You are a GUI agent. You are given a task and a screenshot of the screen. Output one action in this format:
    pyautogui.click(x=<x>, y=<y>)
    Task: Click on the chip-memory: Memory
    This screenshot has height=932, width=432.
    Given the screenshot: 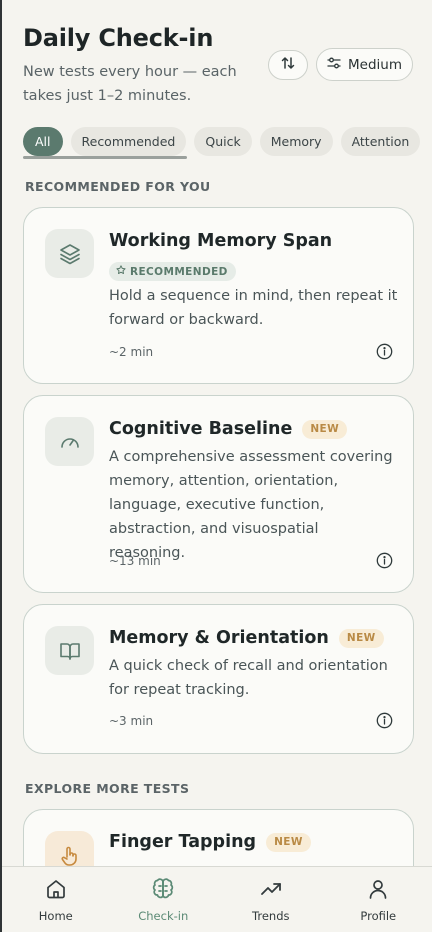 What is the action you would take?
    pyautogui.click(x=296, y=141)
    